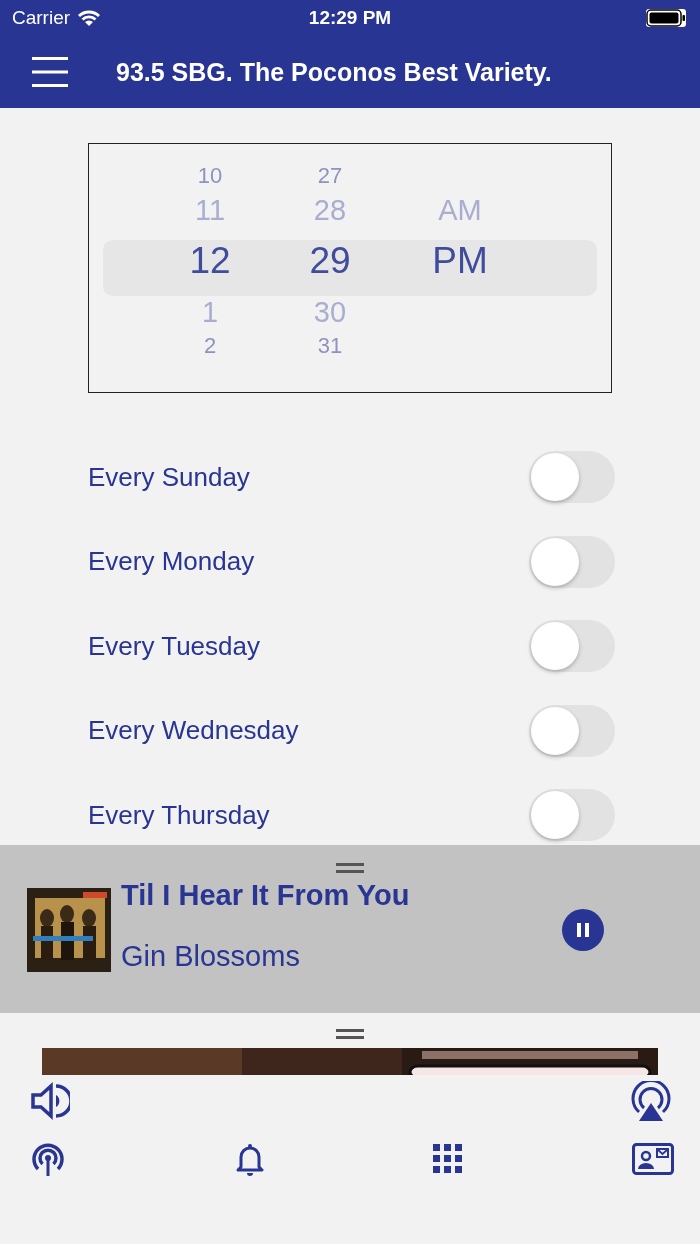 This screenshot has width=700, height=1244. What do you see at coordinates (89, 18) in the screenshot?
I see `wifi-icon` at bounding box center [89, 18].